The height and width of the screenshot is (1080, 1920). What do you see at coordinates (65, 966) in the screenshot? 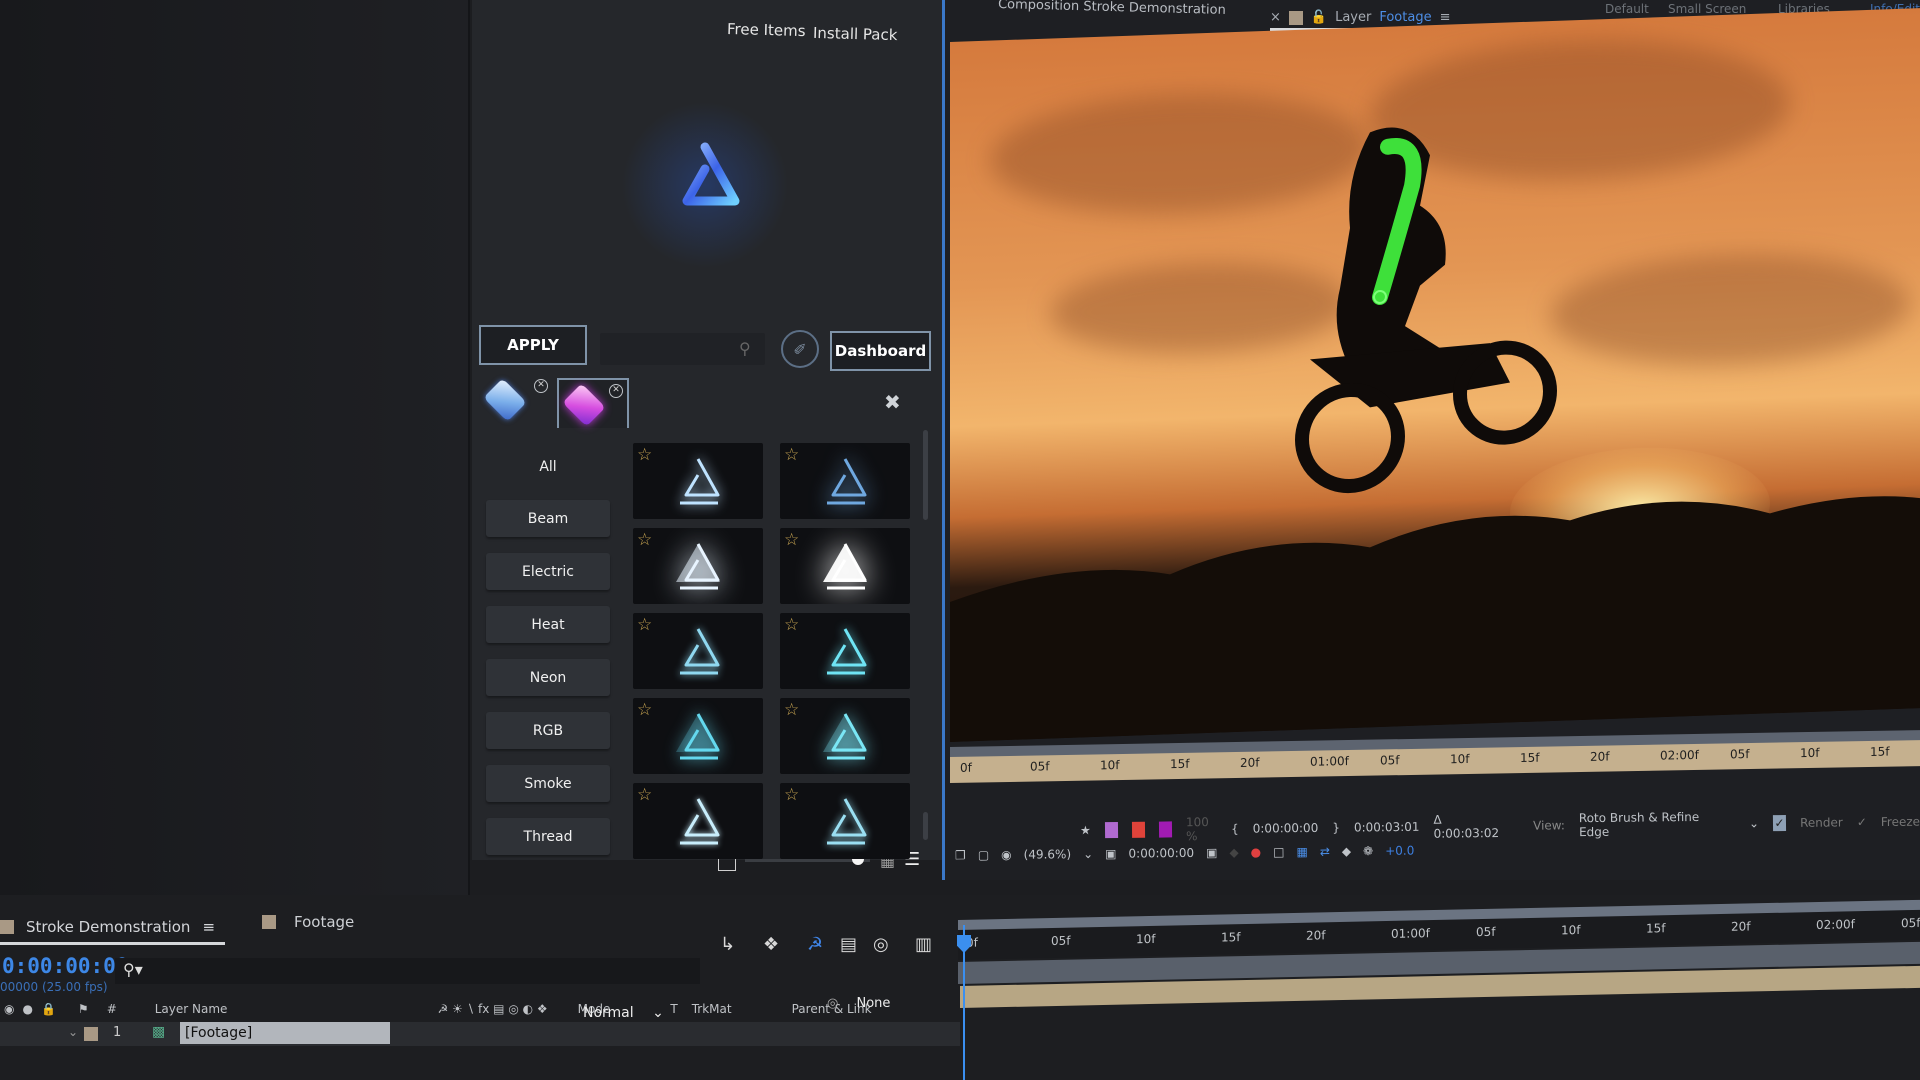
I see `timeline-timecode: 0:00:00:00` at bounding box center [65, 966].